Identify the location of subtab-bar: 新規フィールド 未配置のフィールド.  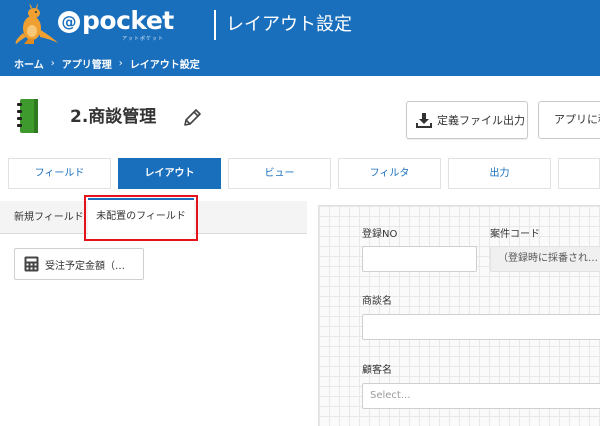
(153, 216).